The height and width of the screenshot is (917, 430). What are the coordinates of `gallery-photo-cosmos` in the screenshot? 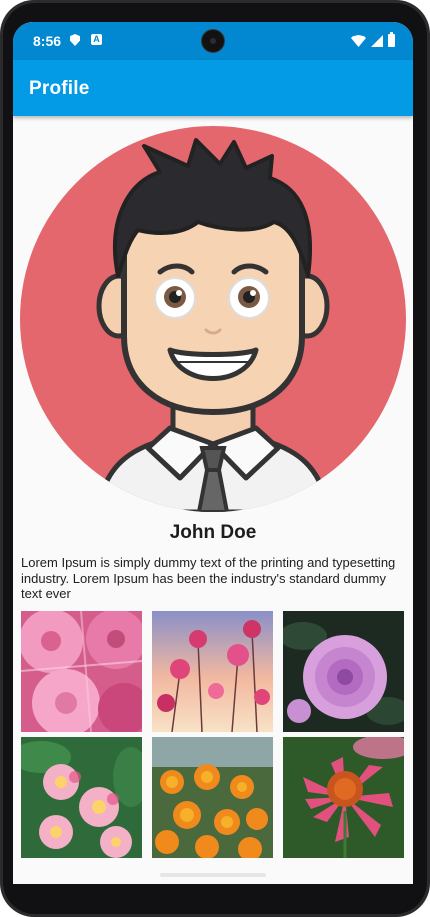 It's located at (212, 671).